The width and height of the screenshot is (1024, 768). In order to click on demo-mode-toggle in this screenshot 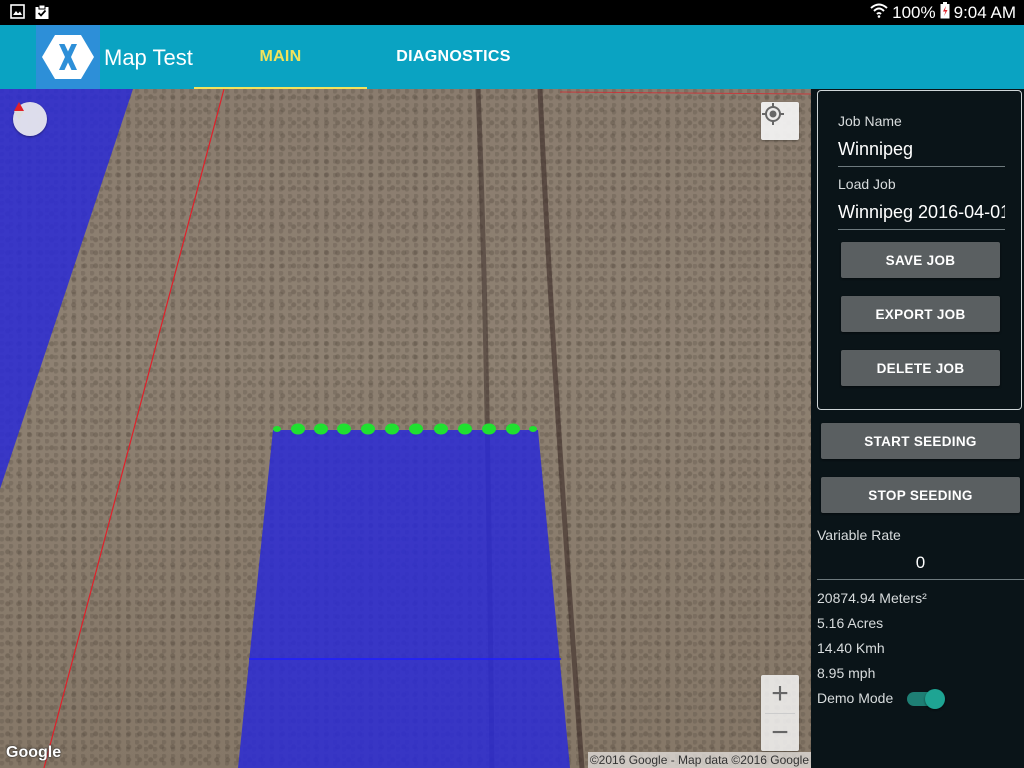, I will do `click(926, 699)`.